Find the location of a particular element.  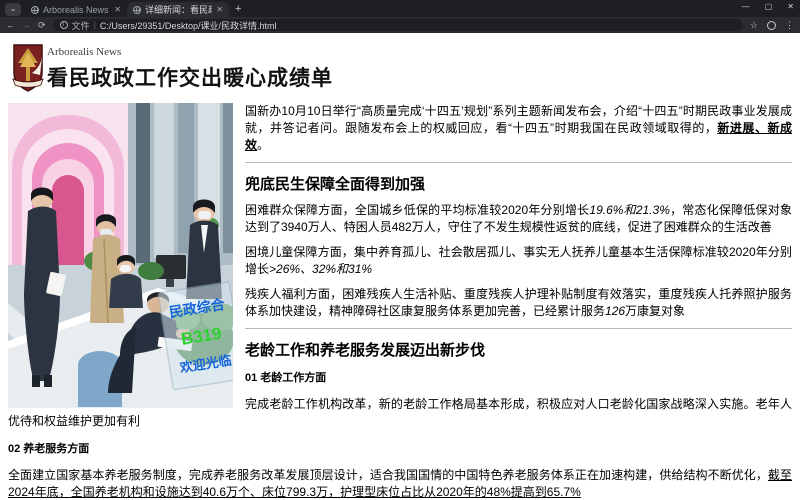

bookmark-star-icon: ☆ is located at coordinates (754, 25).